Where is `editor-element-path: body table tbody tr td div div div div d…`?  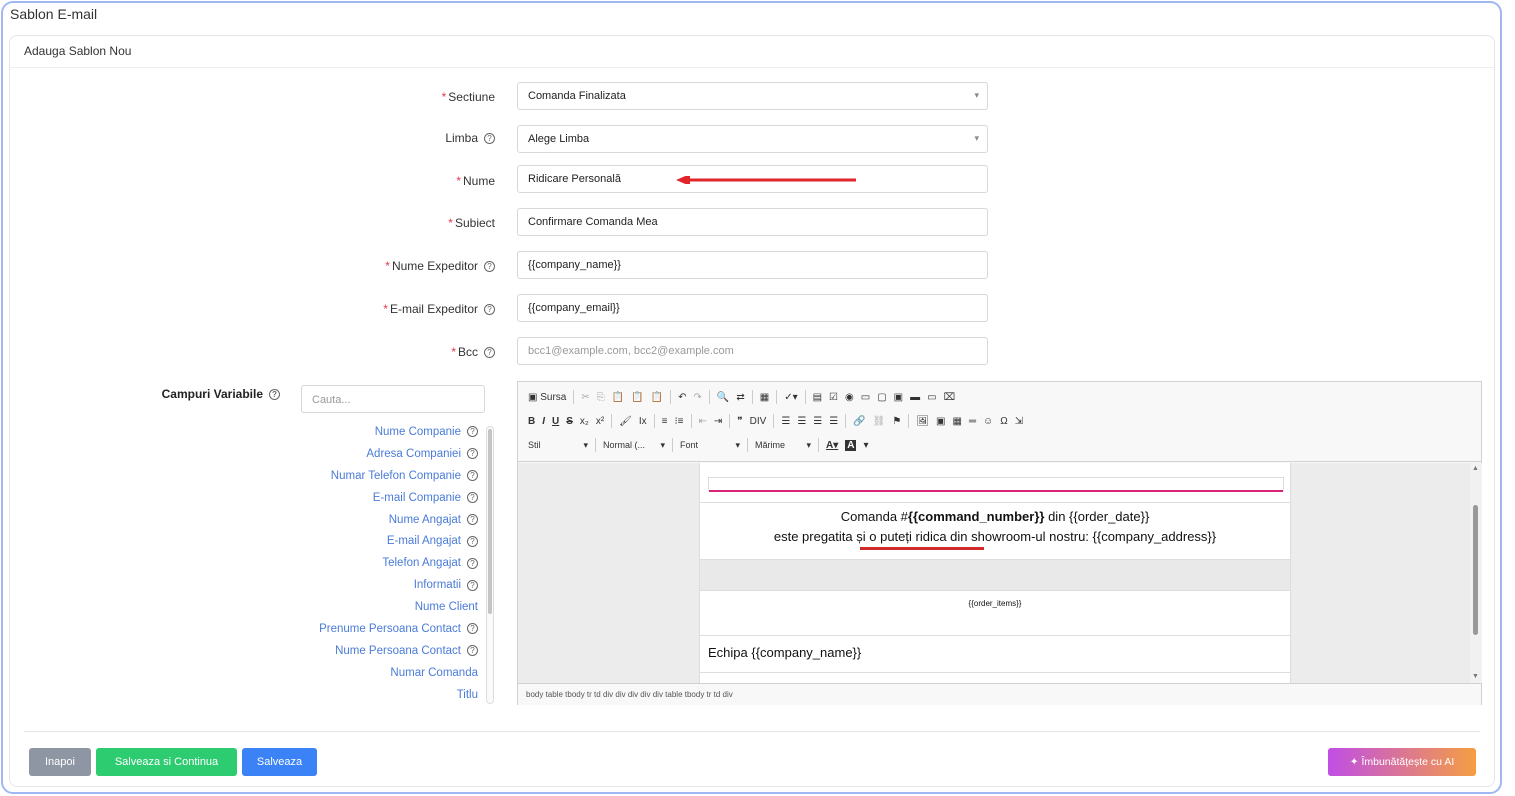 editor-element-path: body table tbody tr td div div div div d… is located at coordinates (999, 694).